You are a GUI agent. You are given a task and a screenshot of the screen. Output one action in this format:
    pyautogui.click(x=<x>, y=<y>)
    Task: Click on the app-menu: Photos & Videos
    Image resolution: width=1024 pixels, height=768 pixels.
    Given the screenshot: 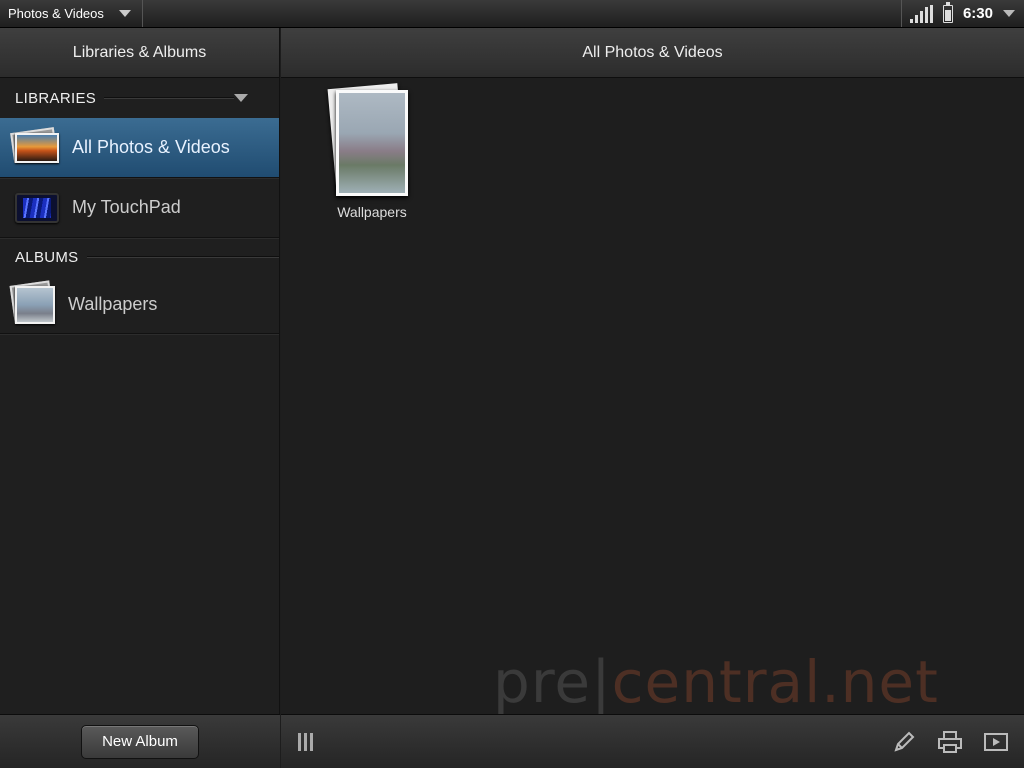 What is the action you would take?
    pyautogui.click(x=71, y=13)
    